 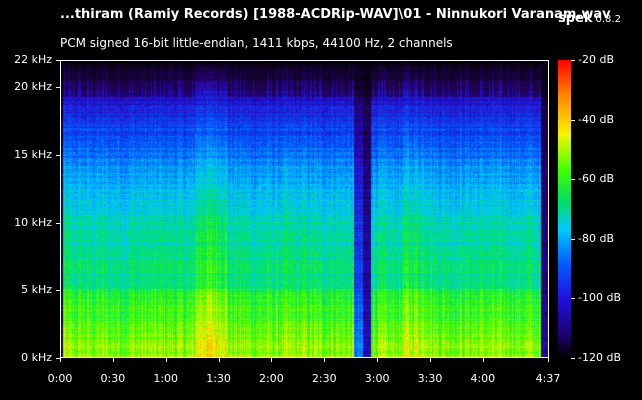 I want to click on db-tick-label: -80 dB, so click(x=596, y=238).